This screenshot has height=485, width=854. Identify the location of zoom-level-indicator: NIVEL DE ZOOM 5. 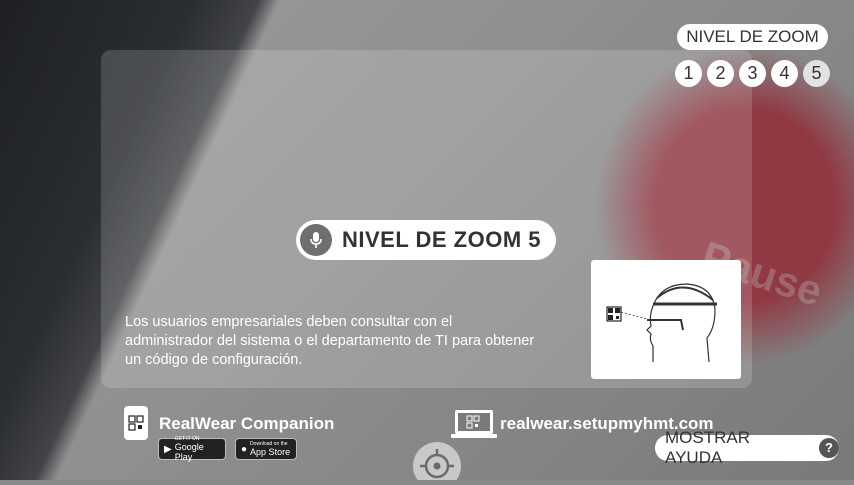
(426, 240).